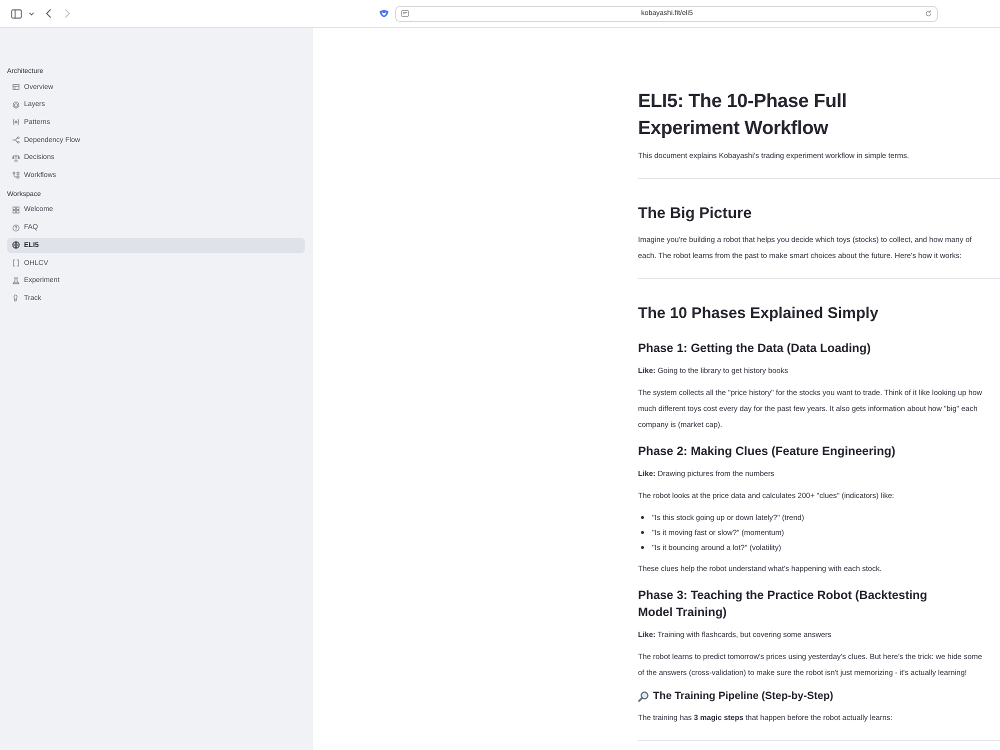  Describe the element at coordinates (31, 14) in the screenshot. I see `chevron-down-icon` at that location.